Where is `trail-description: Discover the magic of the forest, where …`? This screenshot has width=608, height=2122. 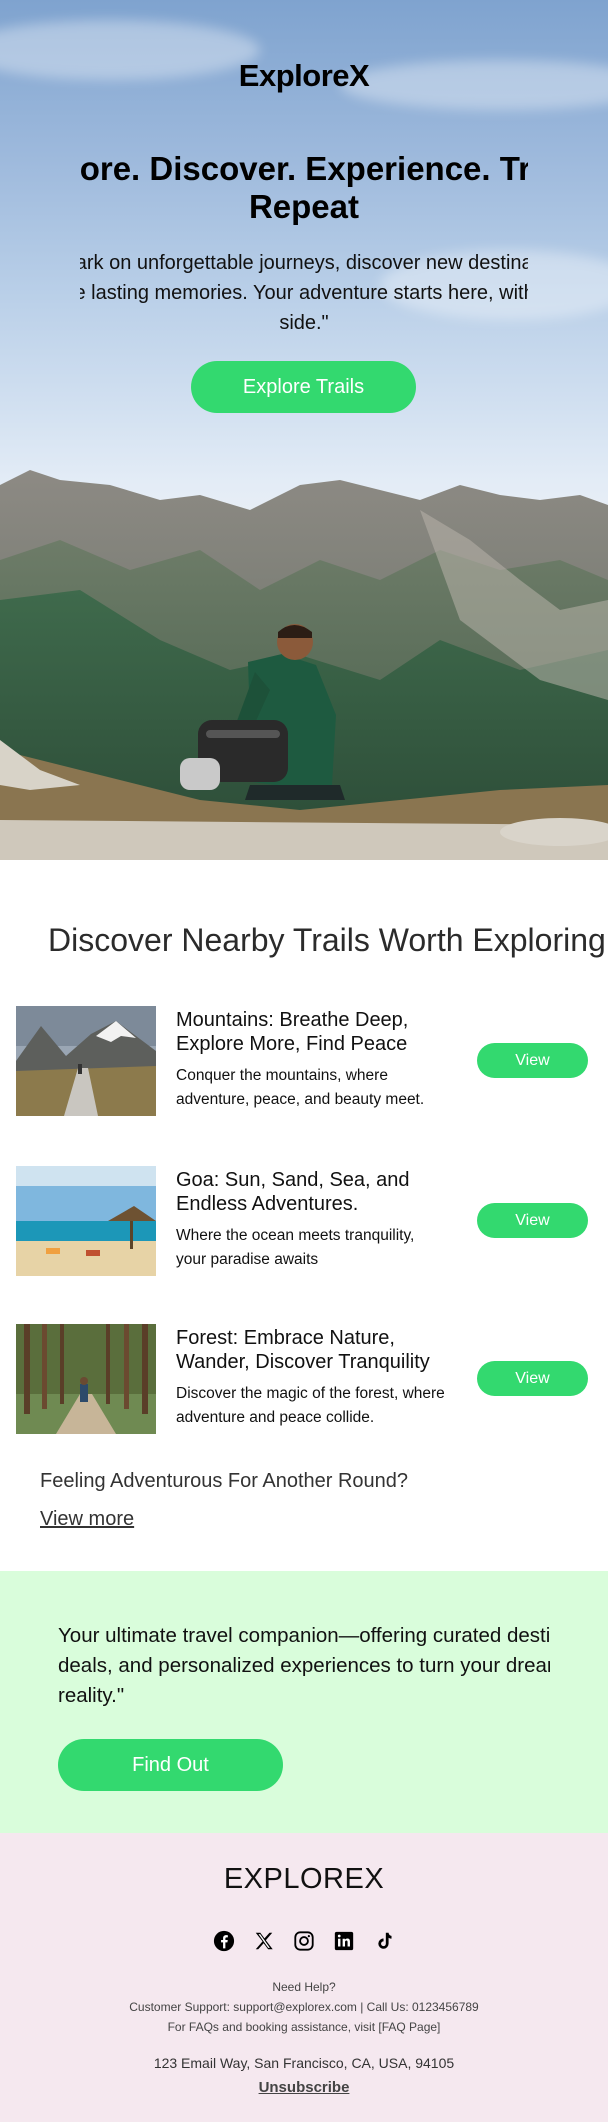 trail-description: Discover the magic of the forest, where … is located at coordinates (310, 1405).